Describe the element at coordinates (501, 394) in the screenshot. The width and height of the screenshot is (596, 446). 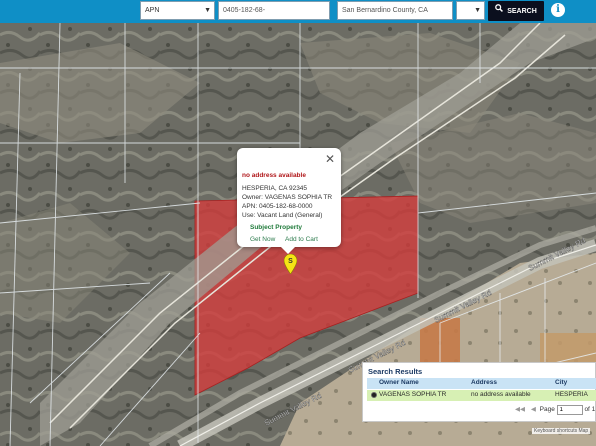
I see `row-address: no address available` at that location.